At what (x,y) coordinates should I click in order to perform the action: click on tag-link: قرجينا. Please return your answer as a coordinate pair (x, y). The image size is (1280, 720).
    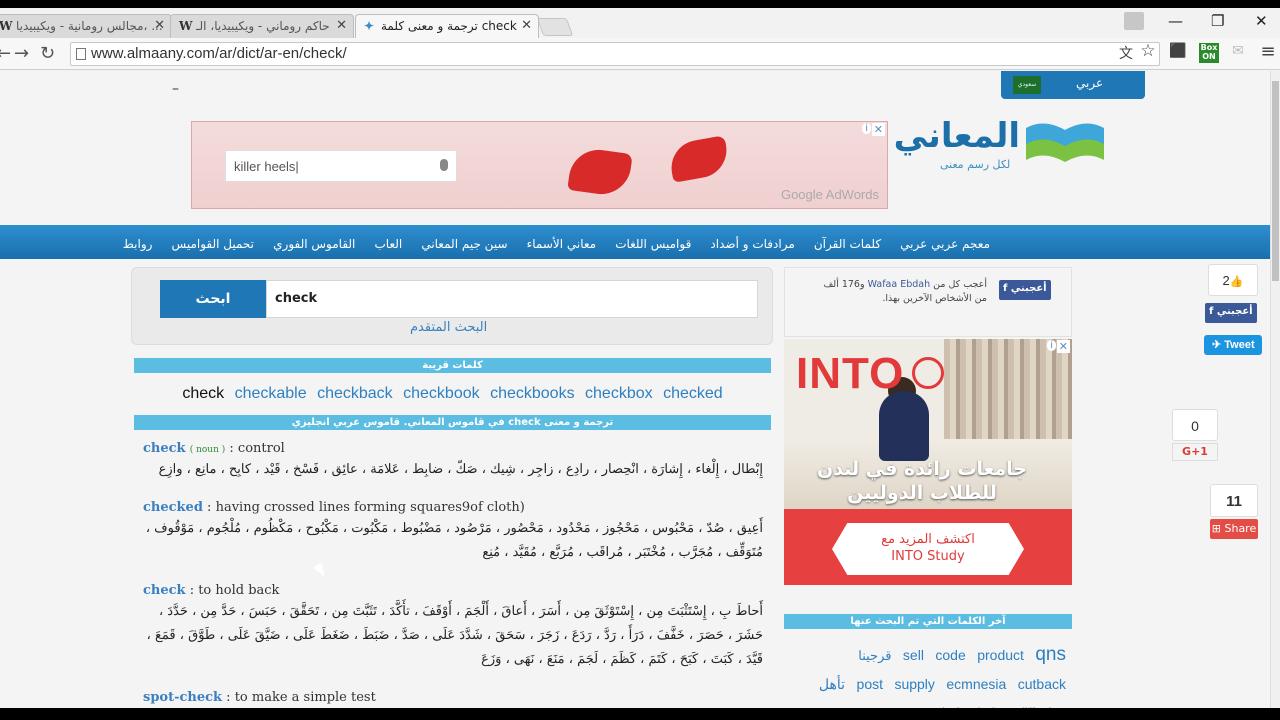
    Looking at the image, I should click on (874, 655).